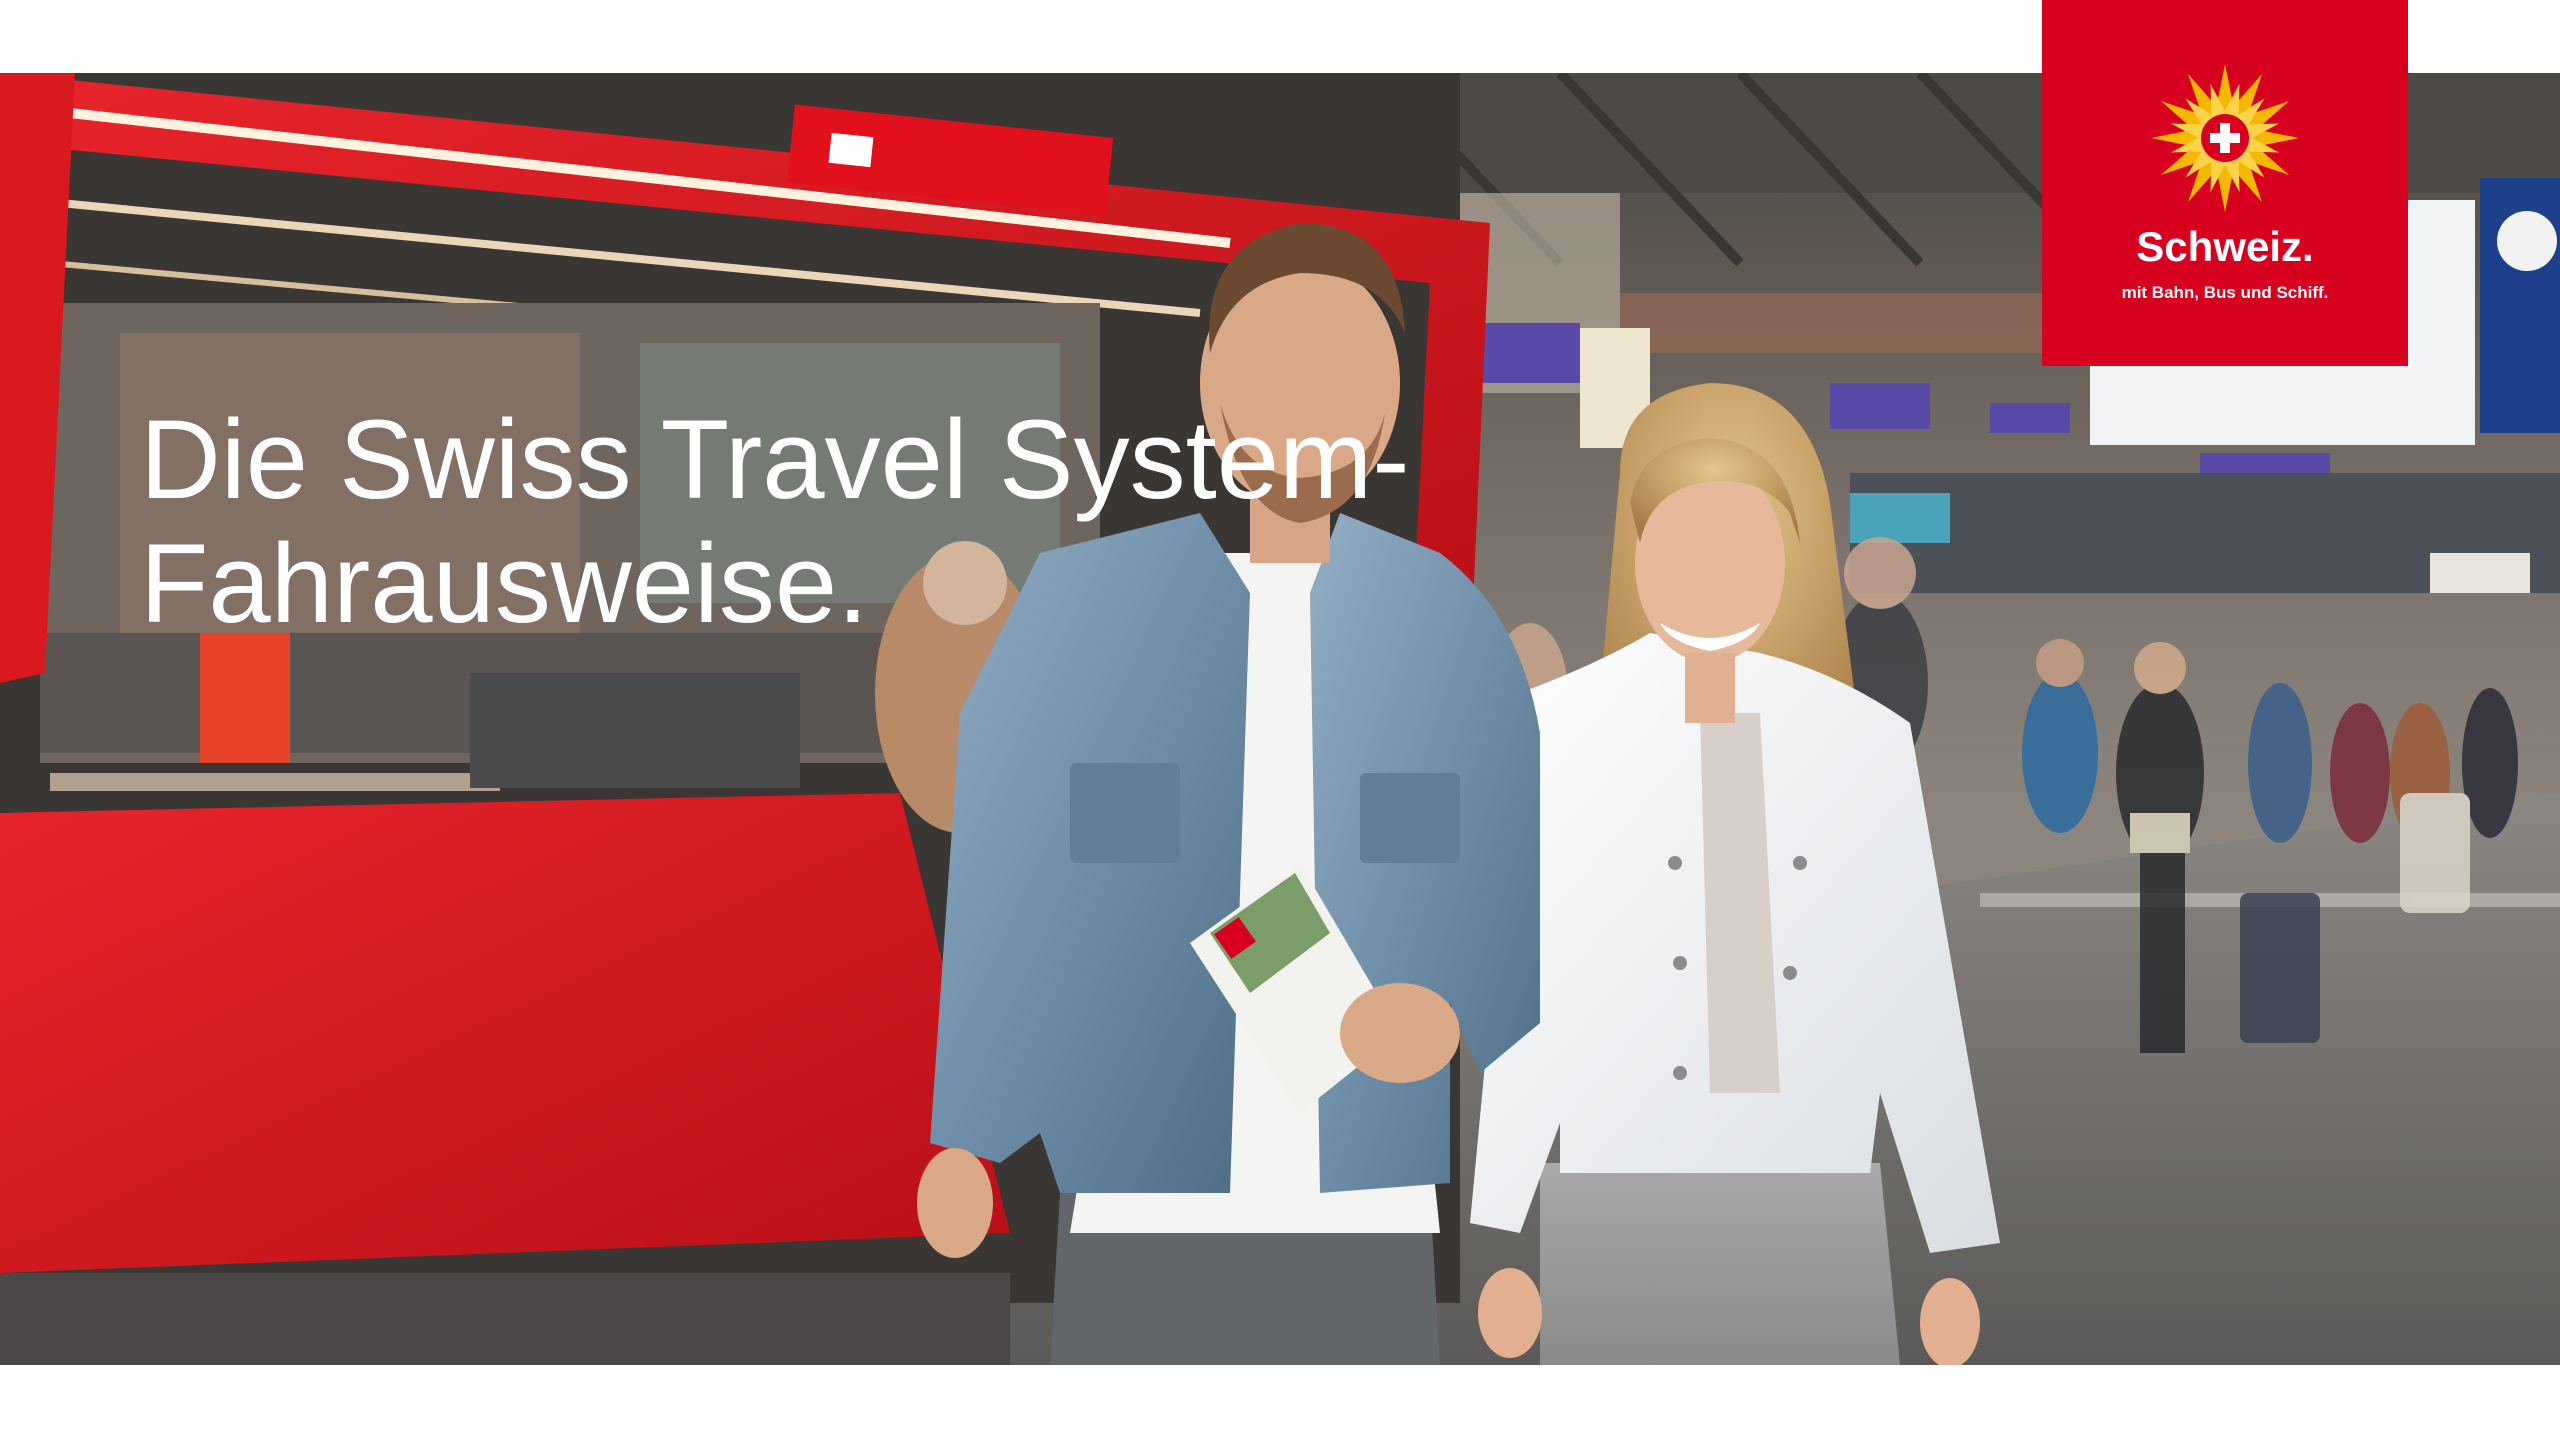 Image resolution: width=2560 pixels, height=1440 pixels. What do you see at coordinates (775, 459) in the screenshot?
I see `slide-title-line-1: Die Swiss Travel System-` at bounding box center [775, 459].